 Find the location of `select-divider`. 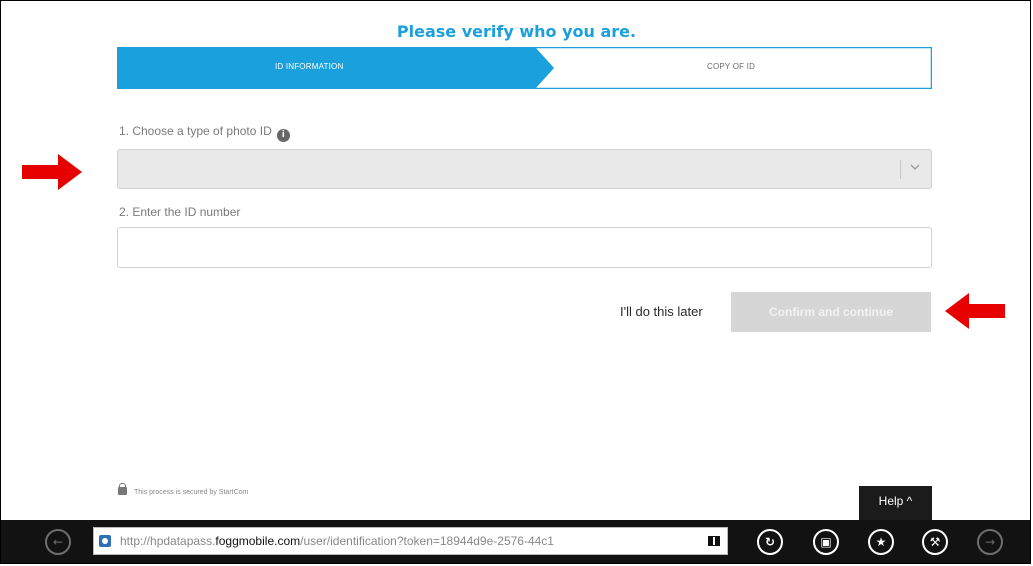

select-divider is located at coordinates (900, 169).